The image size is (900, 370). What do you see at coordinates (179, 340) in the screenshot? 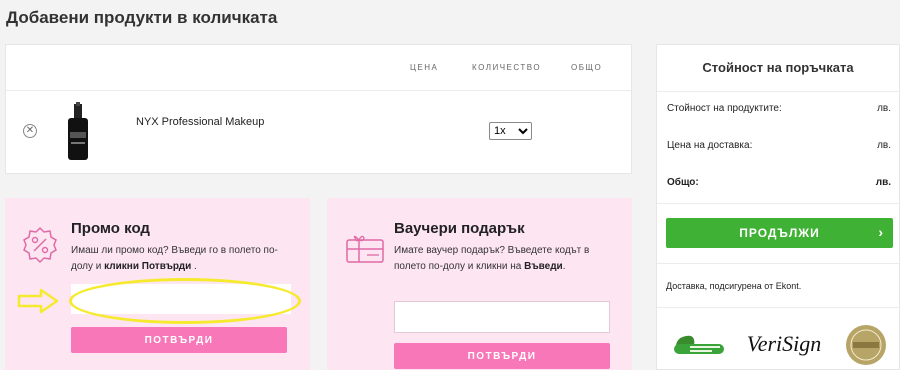
I see `promo-confirm-button: ПОТВЪРДИ` at bounding box center [179, 340].